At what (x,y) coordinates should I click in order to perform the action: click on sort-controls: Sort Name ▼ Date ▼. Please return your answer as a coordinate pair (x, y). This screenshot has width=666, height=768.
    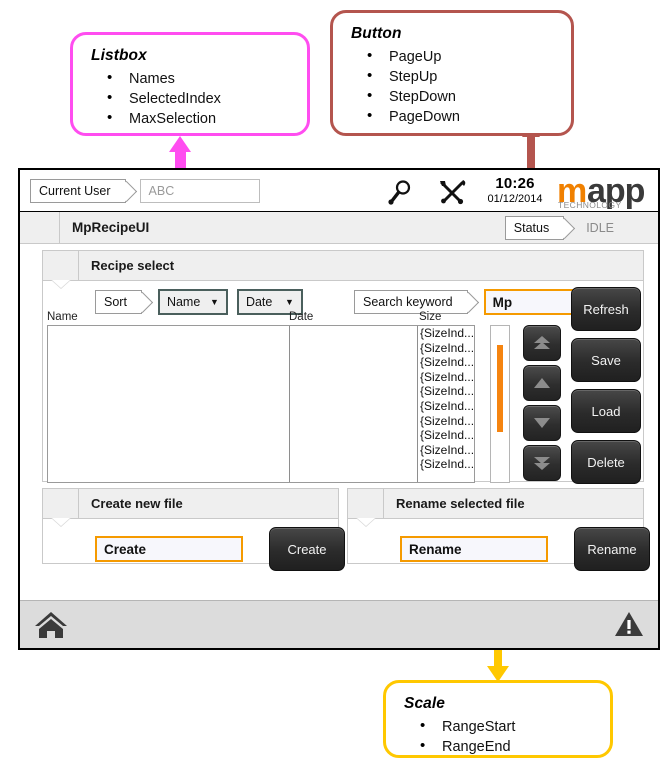
    Looking at the image, I should click on (199, 302).